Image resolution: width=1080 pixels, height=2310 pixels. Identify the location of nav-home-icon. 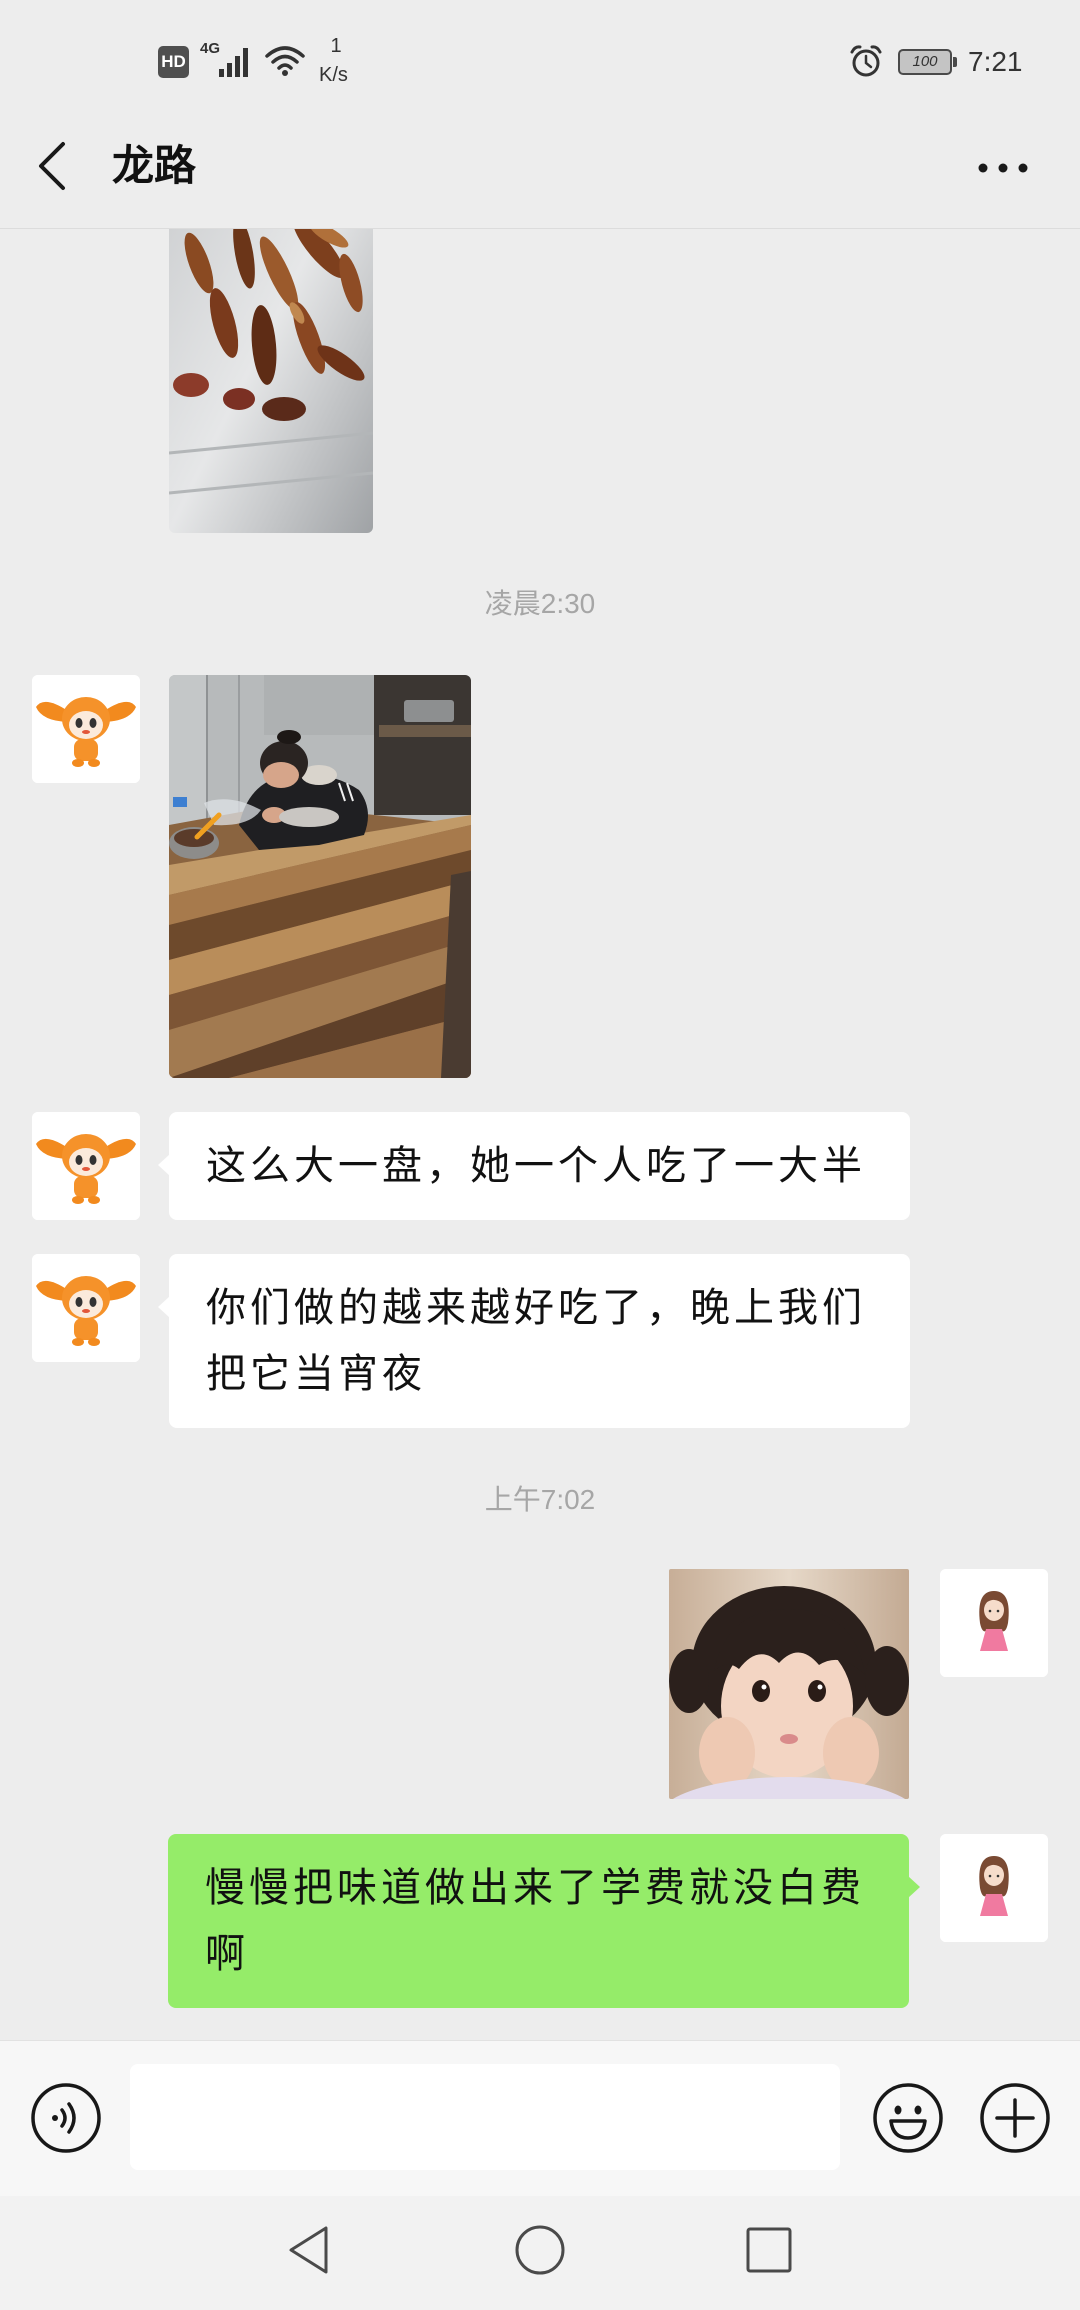
(540, 2250).